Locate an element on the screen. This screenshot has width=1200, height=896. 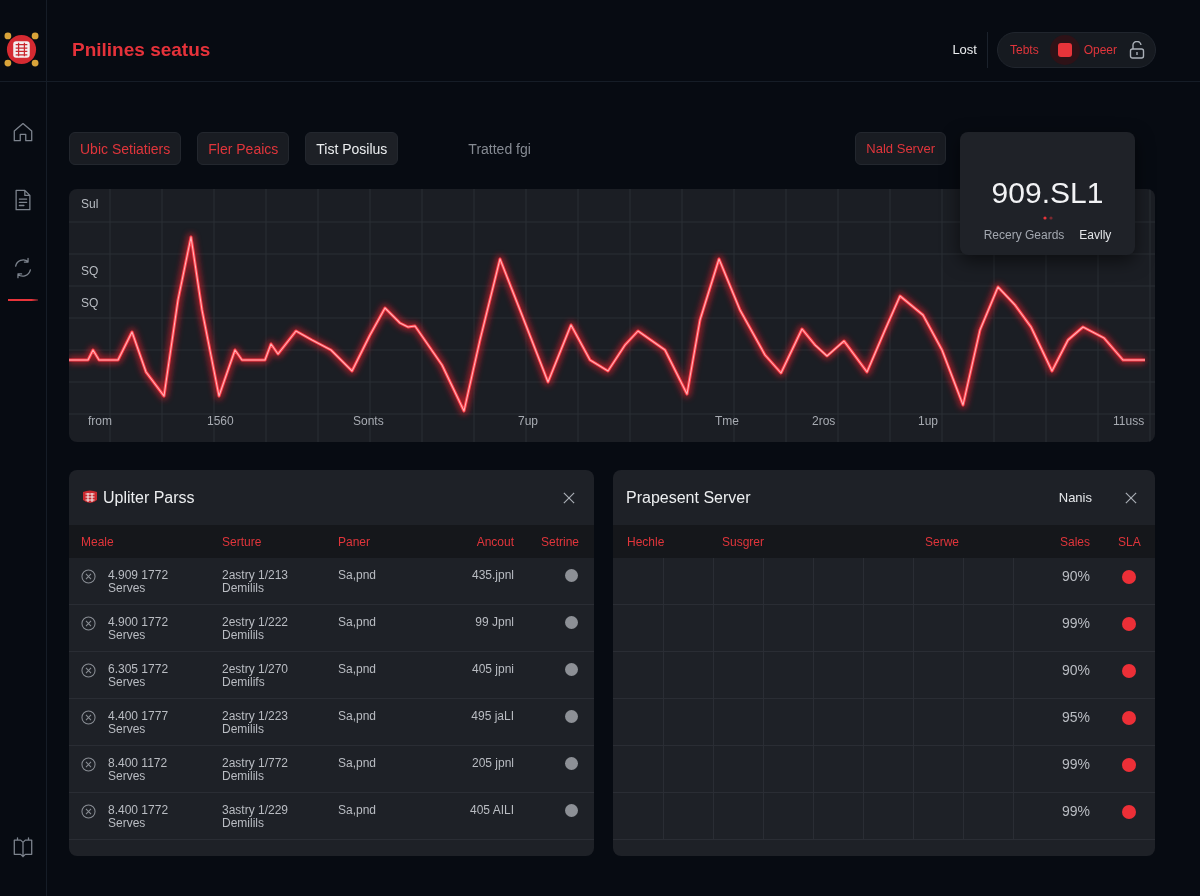
stat-label: Recery Geards is located at coordinates (1024, 235).